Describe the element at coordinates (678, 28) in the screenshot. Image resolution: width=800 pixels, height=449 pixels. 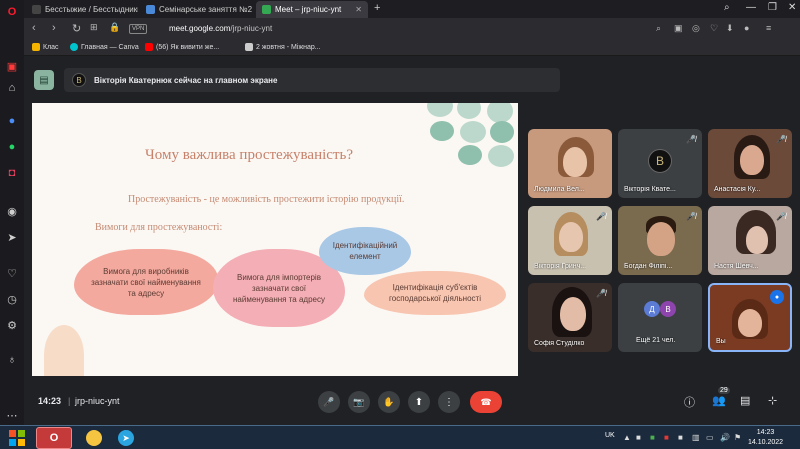
I see `camera-permission-icon: ▣` at that location.